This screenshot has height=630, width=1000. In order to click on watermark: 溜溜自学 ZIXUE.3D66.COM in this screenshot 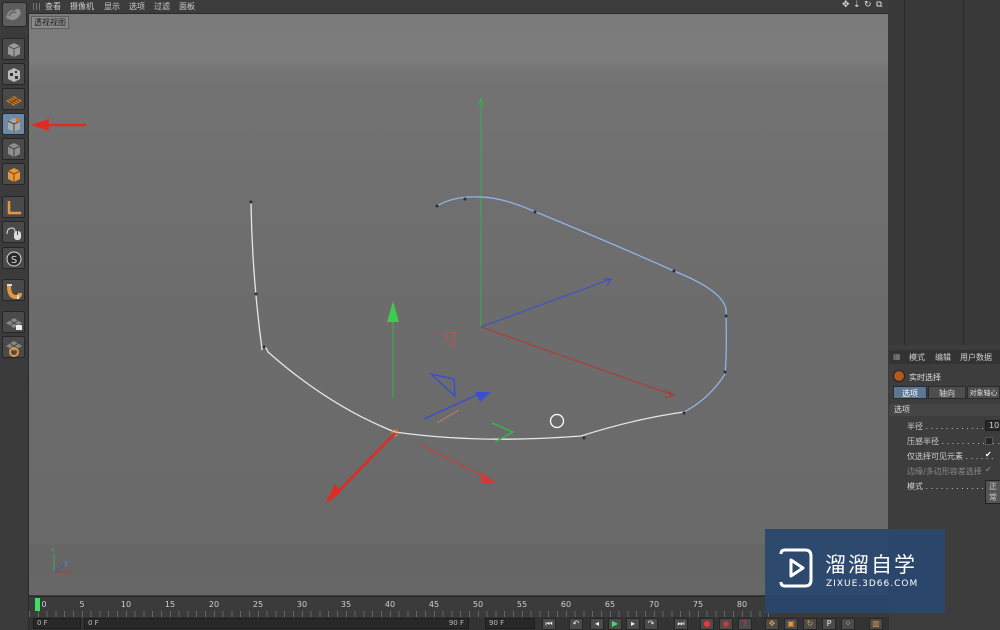, I will do `click(855, 571)`.